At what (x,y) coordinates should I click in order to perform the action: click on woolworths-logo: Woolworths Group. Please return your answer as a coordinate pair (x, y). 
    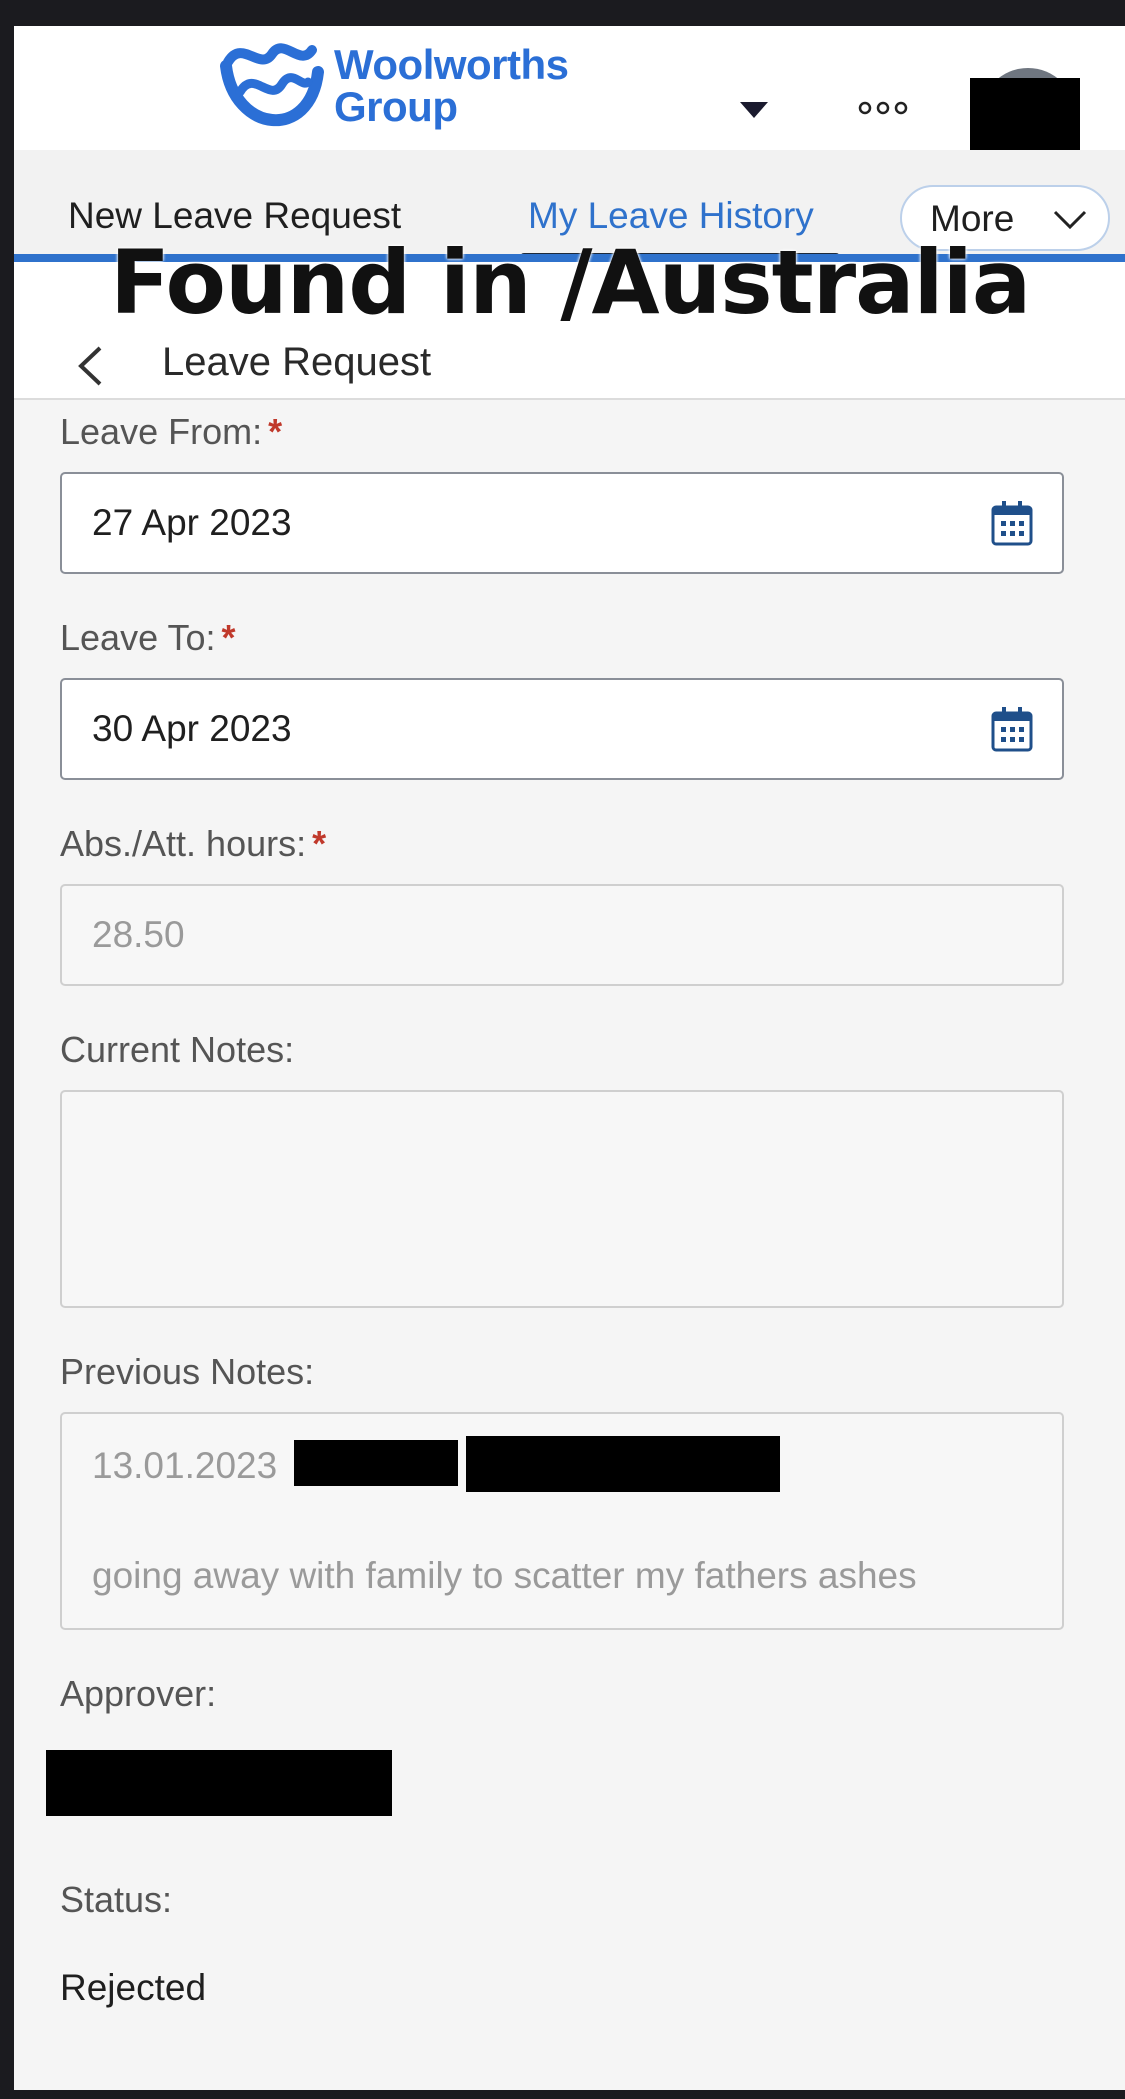
    Looking at the image, I should click on (414, 88).